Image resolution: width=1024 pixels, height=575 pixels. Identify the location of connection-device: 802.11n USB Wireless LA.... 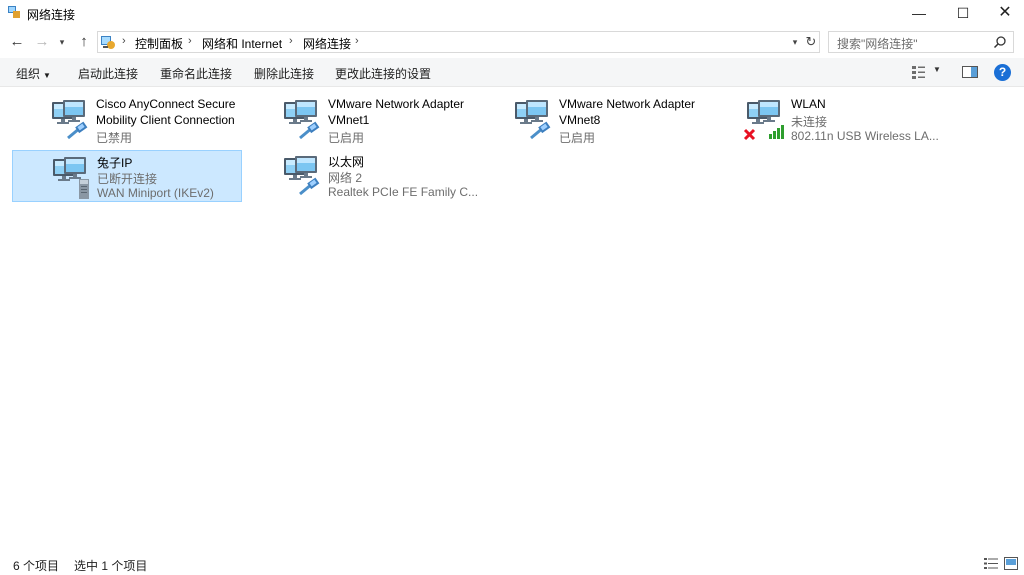
(865, 136).